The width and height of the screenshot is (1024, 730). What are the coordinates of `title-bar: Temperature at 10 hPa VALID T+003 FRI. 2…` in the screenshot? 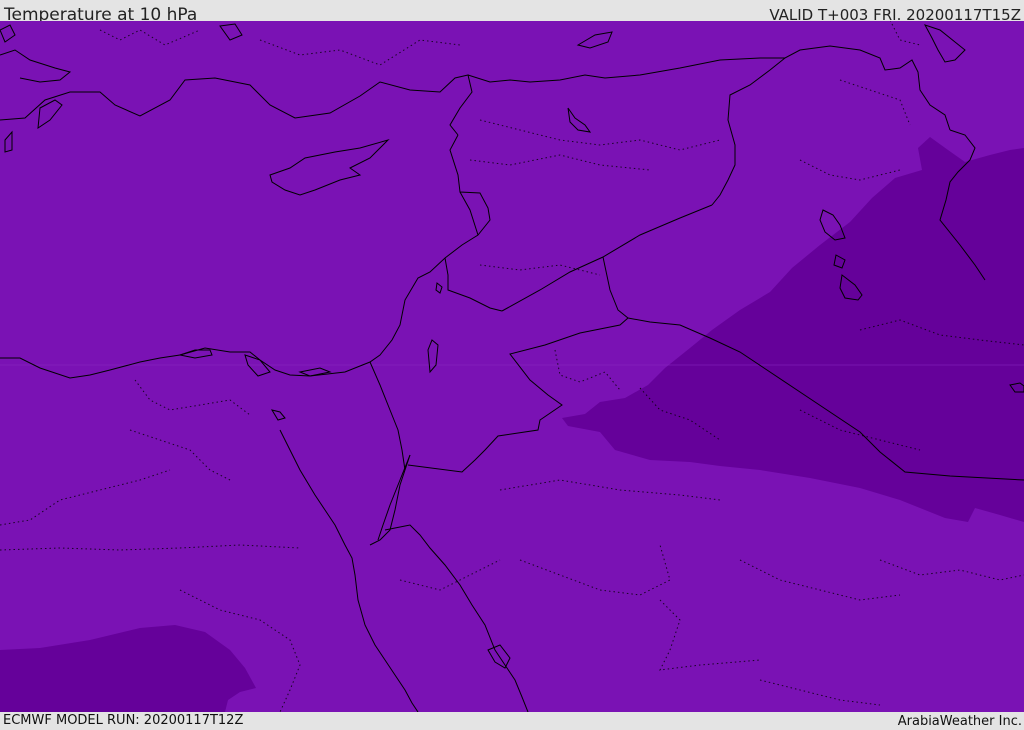 It's located at (512, 12).